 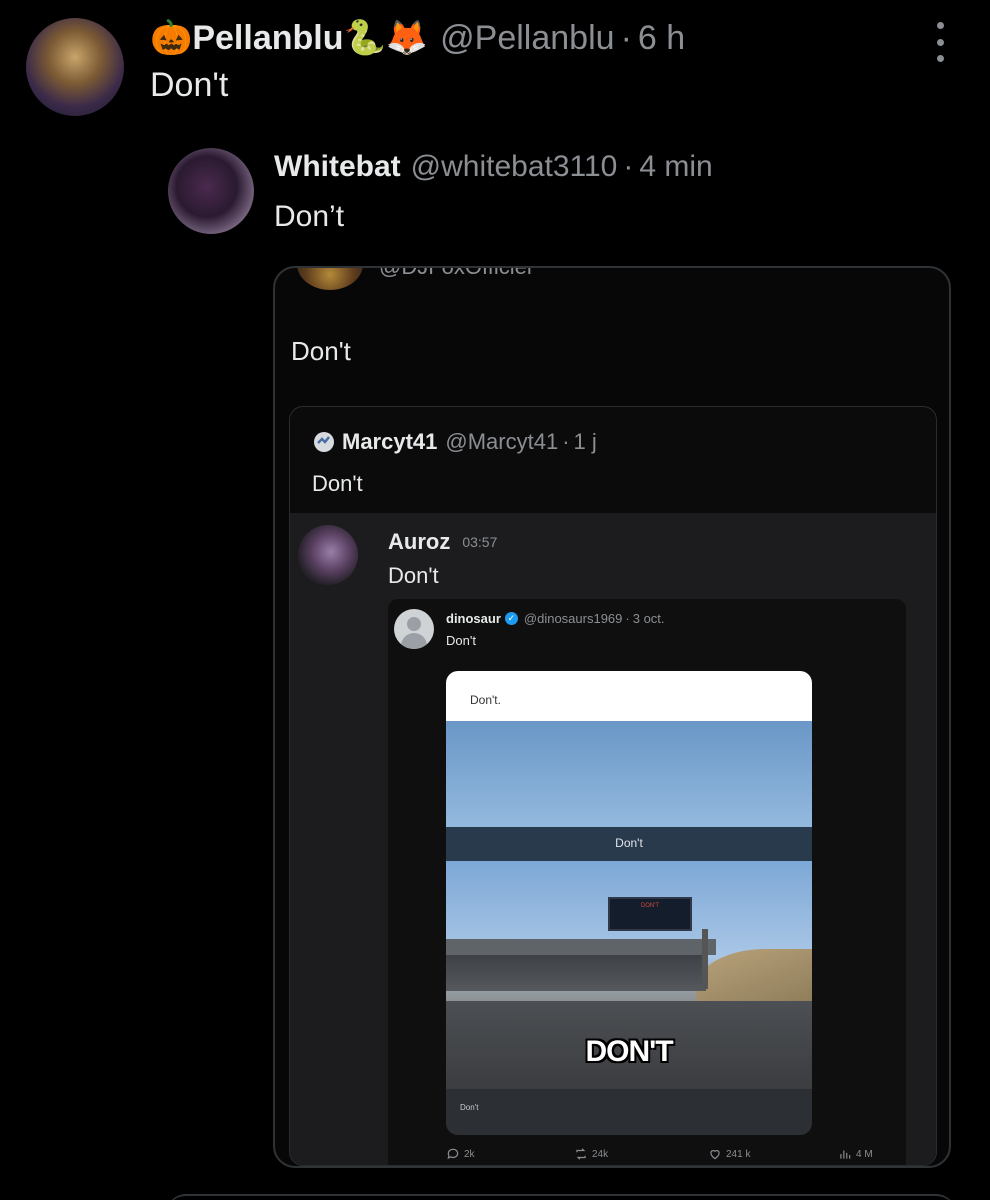 What do you see at coordinates (480, 542) in the screenshot?
I see `message-time: 03:57` at bounding box center [480, 542].